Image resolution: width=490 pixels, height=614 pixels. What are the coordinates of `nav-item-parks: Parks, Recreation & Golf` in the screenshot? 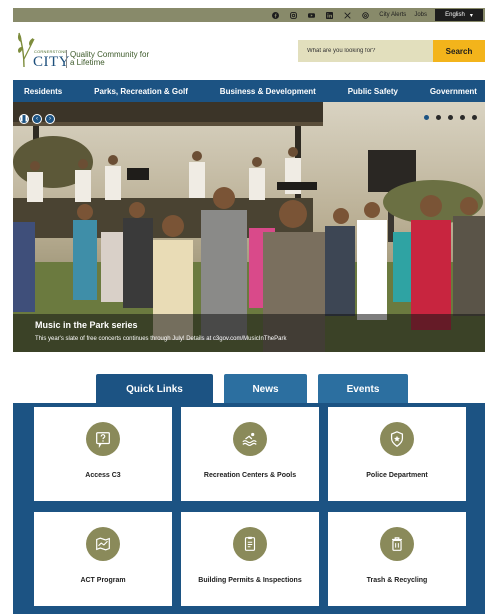 It's located at (141, 91).